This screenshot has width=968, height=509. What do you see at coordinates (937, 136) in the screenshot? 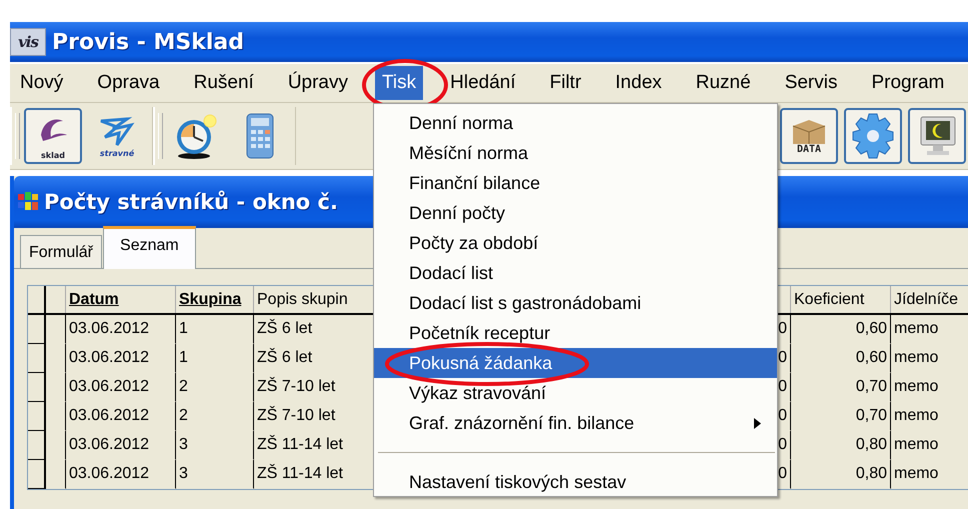
I see `toolbar-button` at bounding box center [937, 136].